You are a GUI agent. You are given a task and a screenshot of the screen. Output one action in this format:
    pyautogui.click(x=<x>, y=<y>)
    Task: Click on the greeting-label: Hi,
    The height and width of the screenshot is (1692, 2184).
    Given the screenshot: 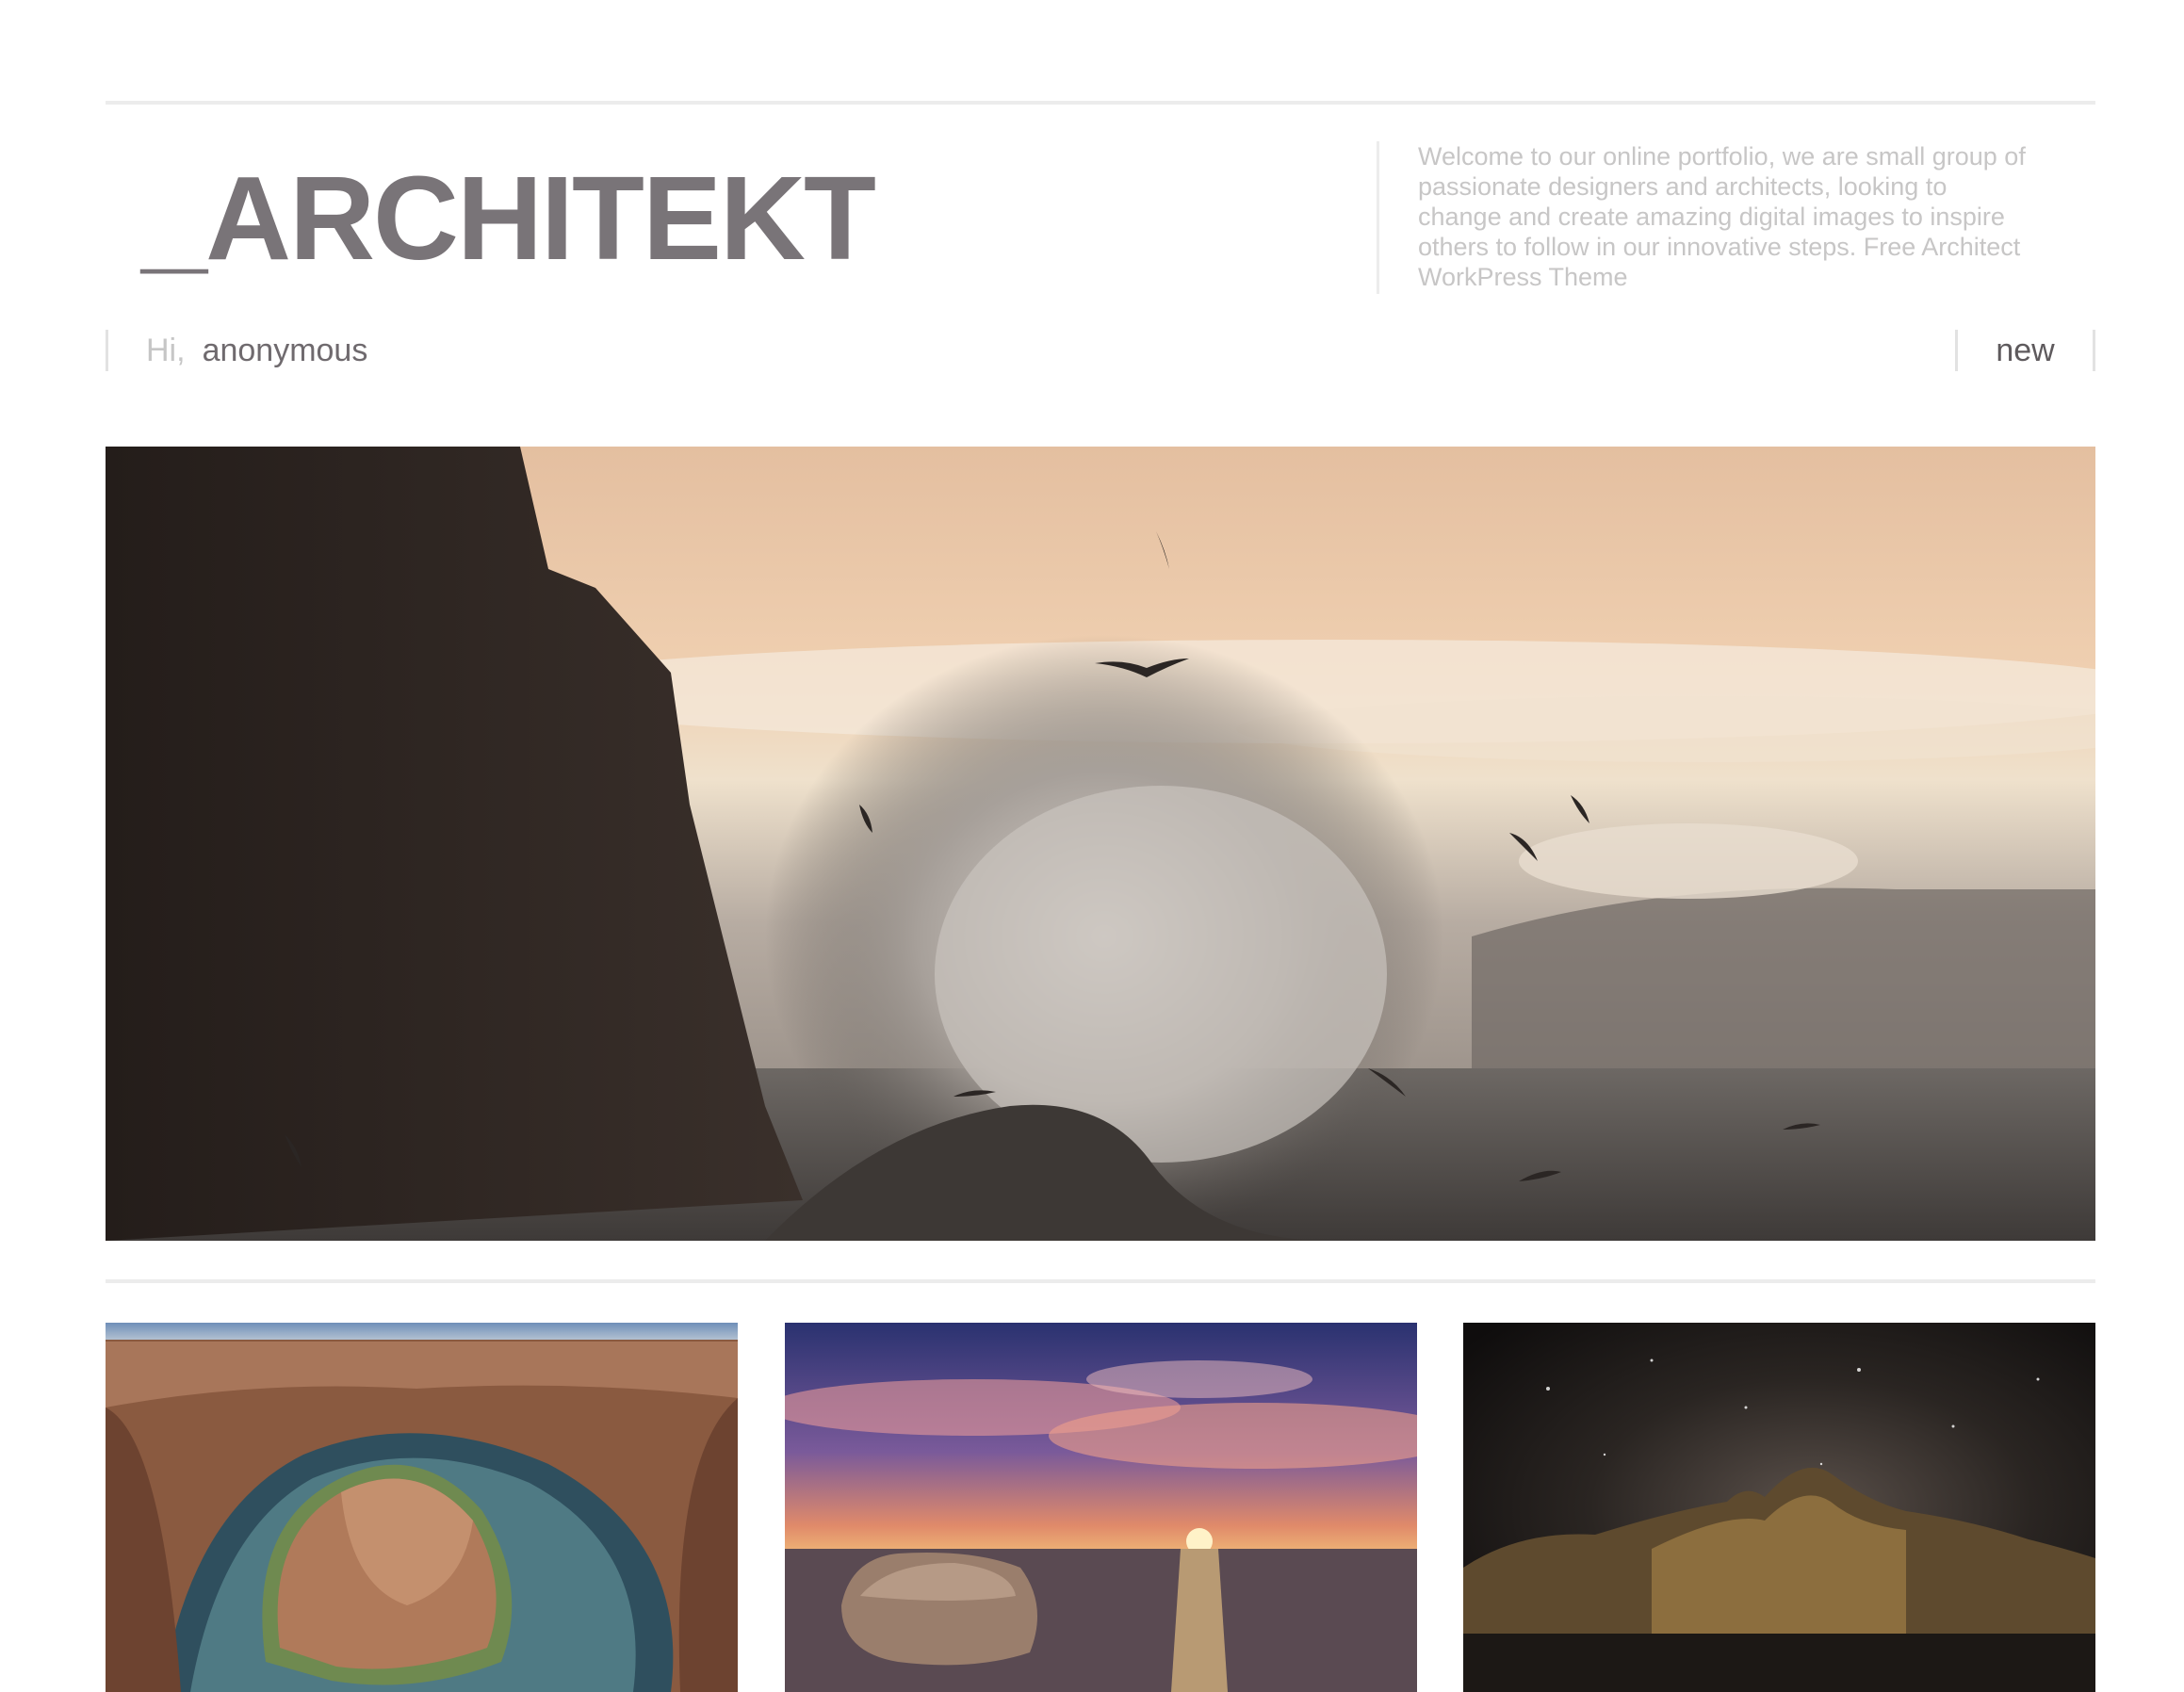 What is the action you would take?
    pyautogui.click(x=166, y=350)
    